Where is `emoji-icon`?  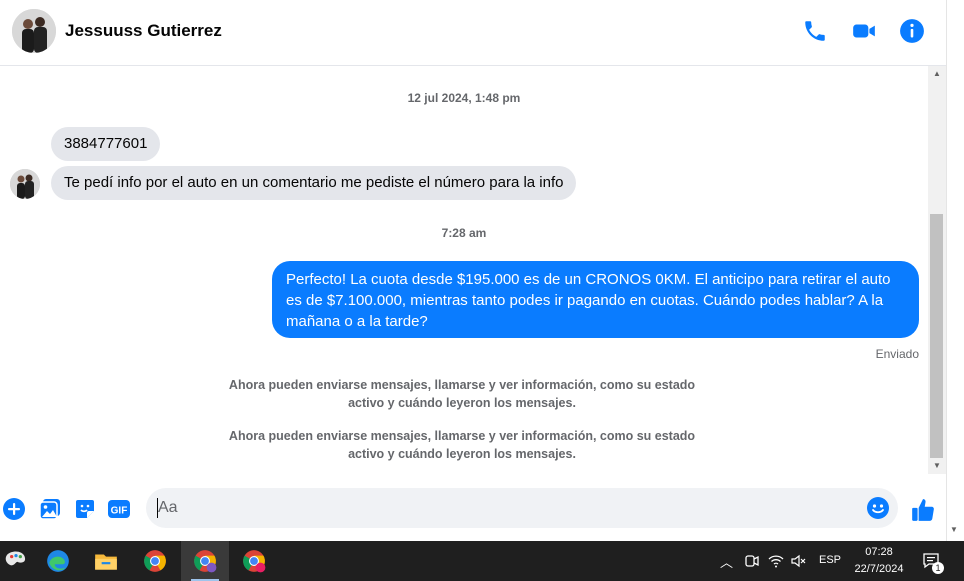 emoji-icon is located at coordinates (878, 508).